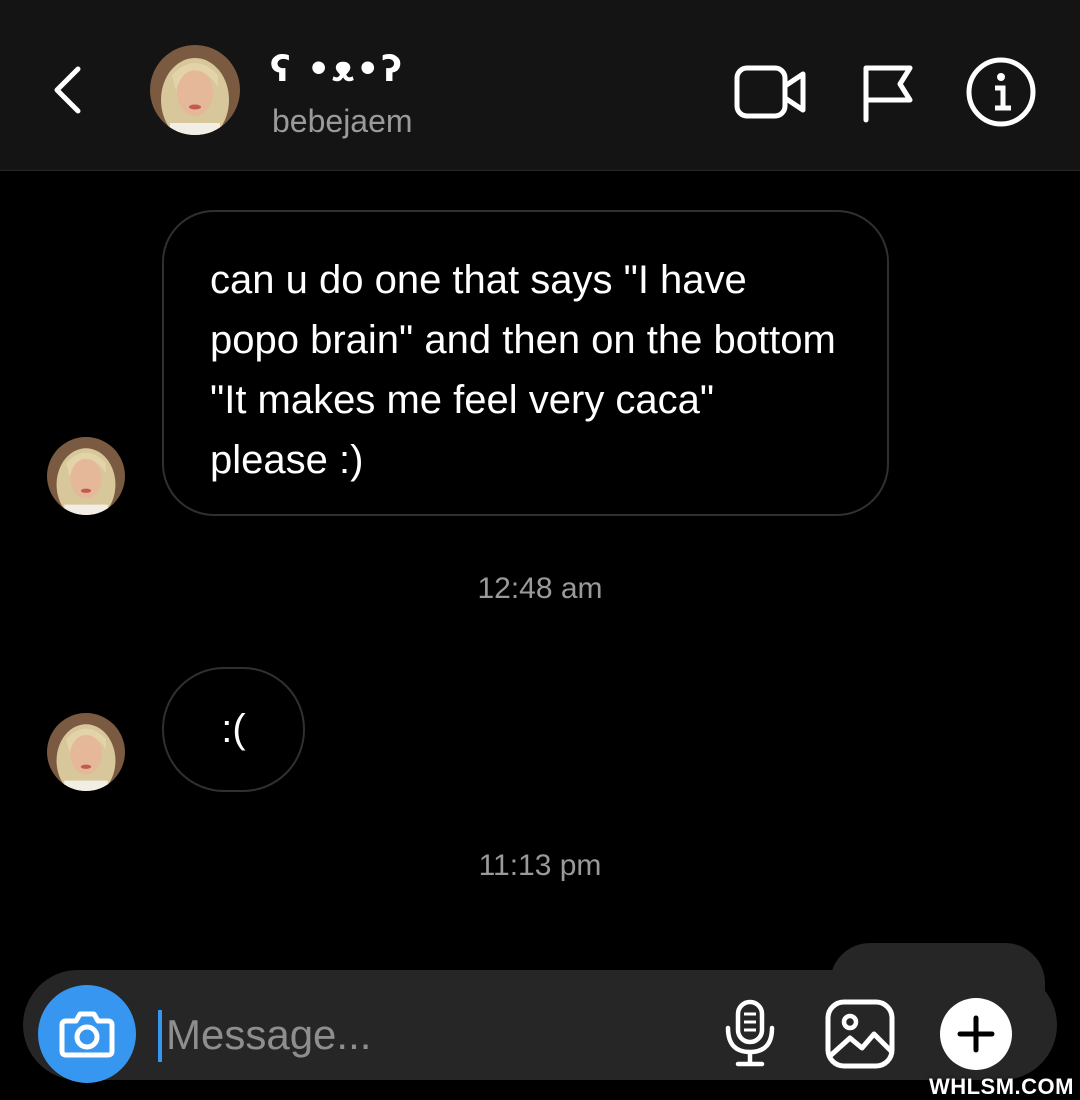 This screenshot has height=1100, width=1080. I want to click on voice-message-button, so click(750, 1034).